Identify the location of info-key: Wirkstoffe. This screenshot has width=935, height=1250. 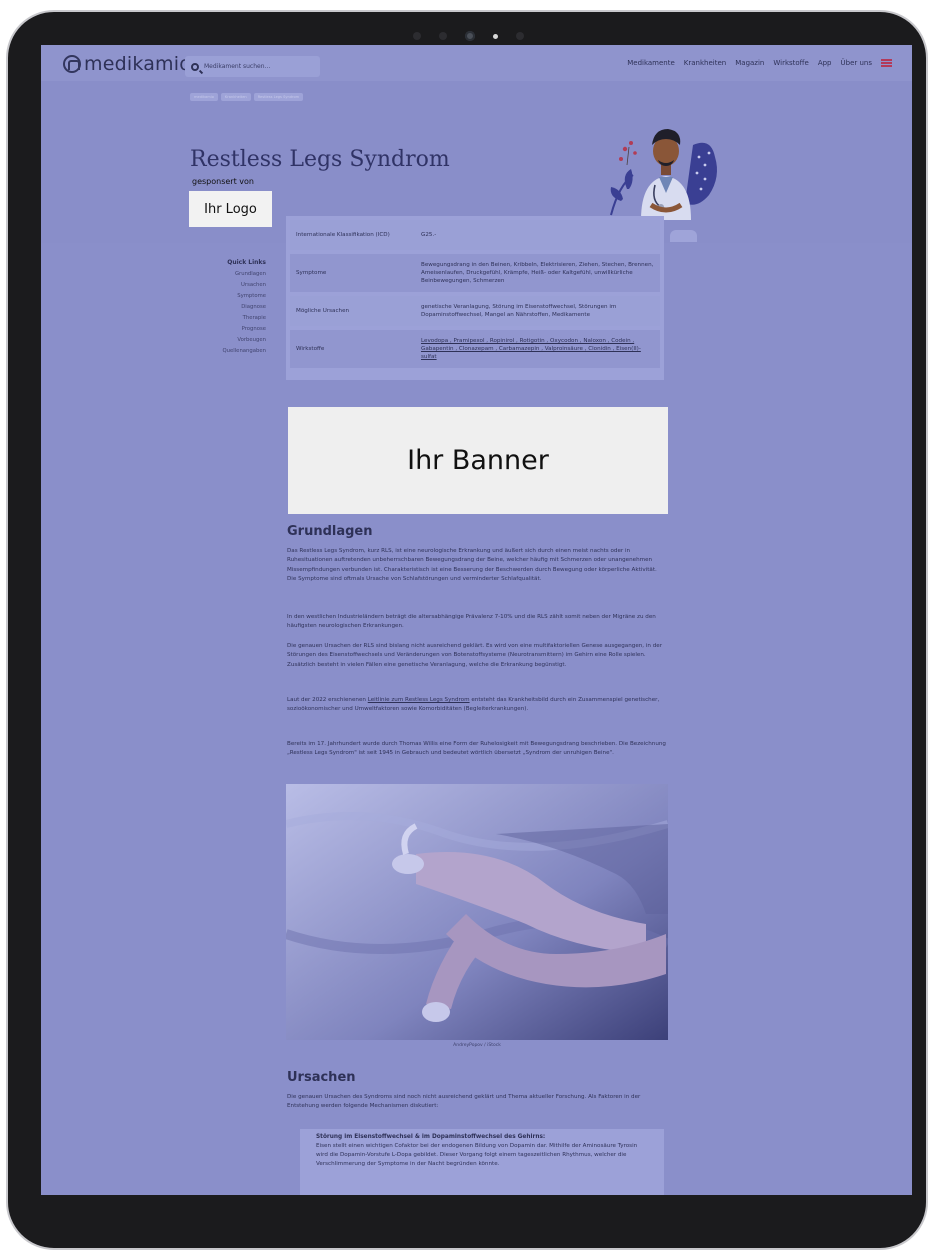
(310, 349).